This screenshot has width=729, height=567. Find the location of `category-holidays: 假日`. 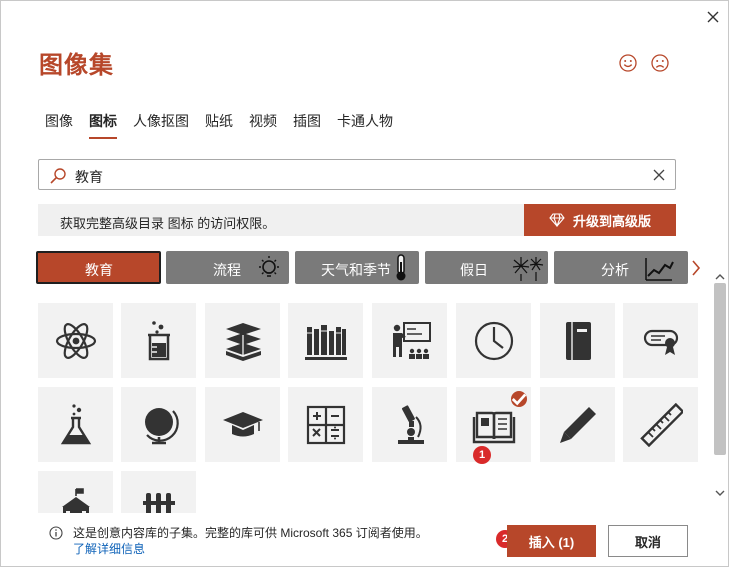

category-holidays: 假日 is located at coordinates (486, 267).